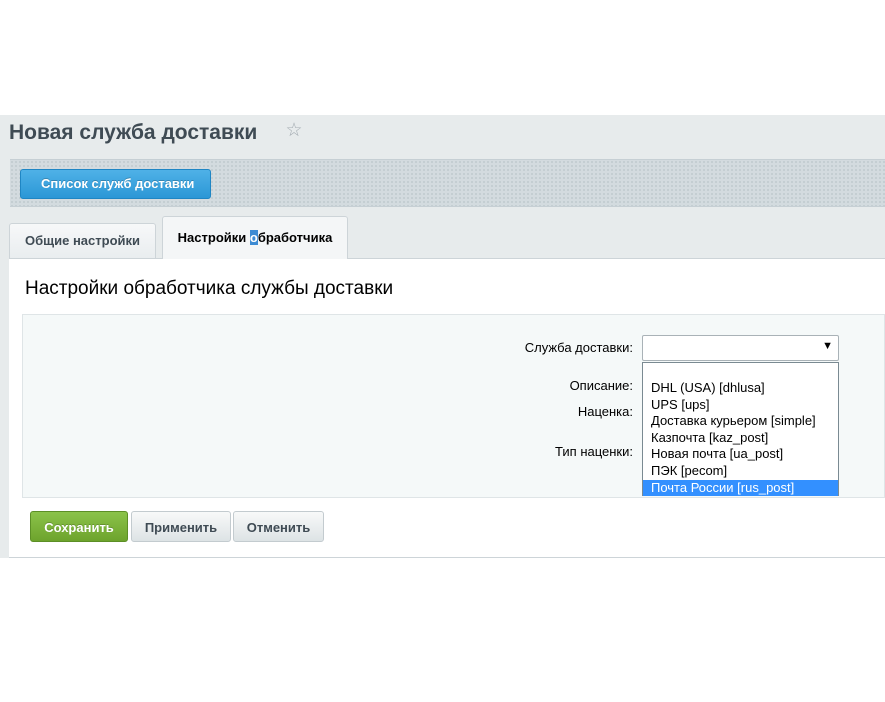  Describe the element at coordinates (740, 388) in the screenshot. I see `dropdown-option: DHL (USA) [dhlusa]` at that location.